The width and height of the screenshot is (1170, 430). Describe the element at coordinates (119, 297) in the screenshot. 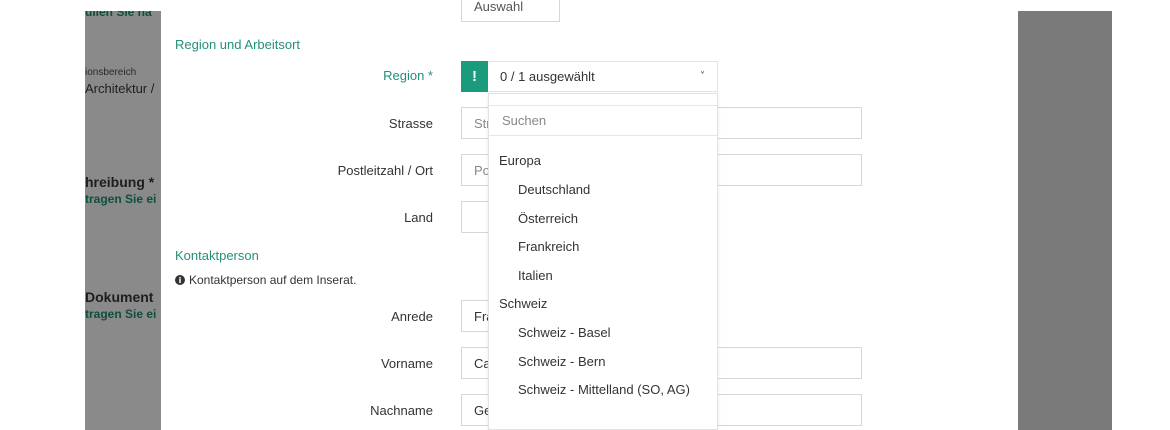

I see `bg-snippet: Dokument` at that location.